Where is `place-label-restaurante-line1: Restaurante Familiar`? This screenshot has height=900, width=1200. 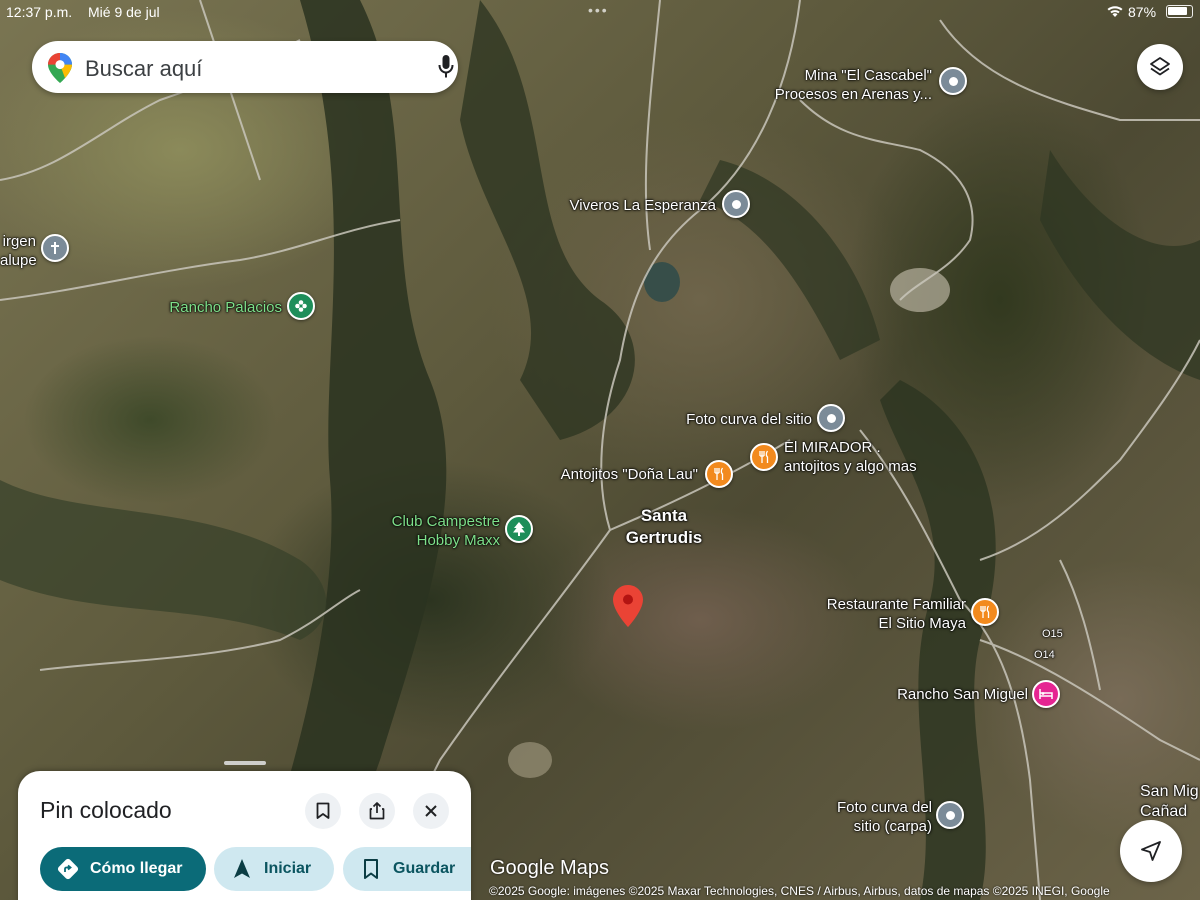
place-label-restaurante-line1: Restaurante Familiar is located at coordinates (896, 604).